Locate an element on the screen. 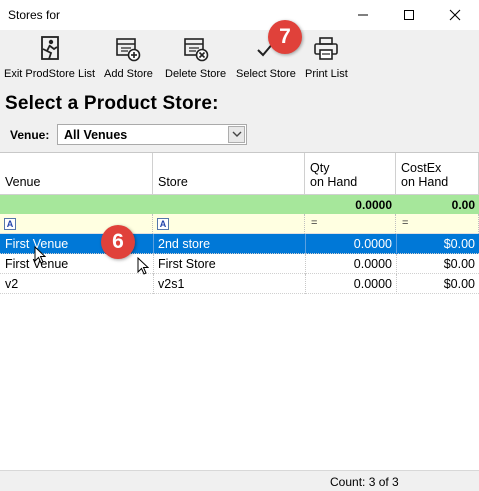 The height and width of the screenshot is (491, 479). chevron-down-icon is located at coordinates (236, 134).